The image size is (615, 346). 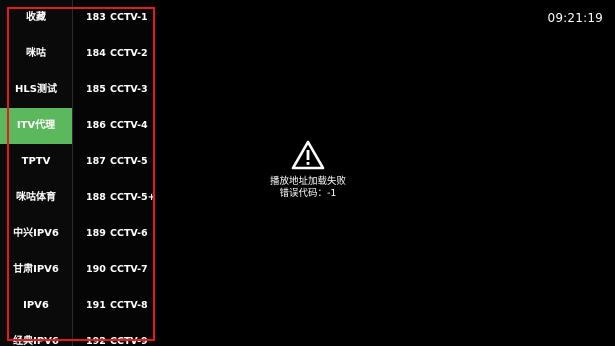 I want to click on channel-number: 191, so click(x=96, y=305).